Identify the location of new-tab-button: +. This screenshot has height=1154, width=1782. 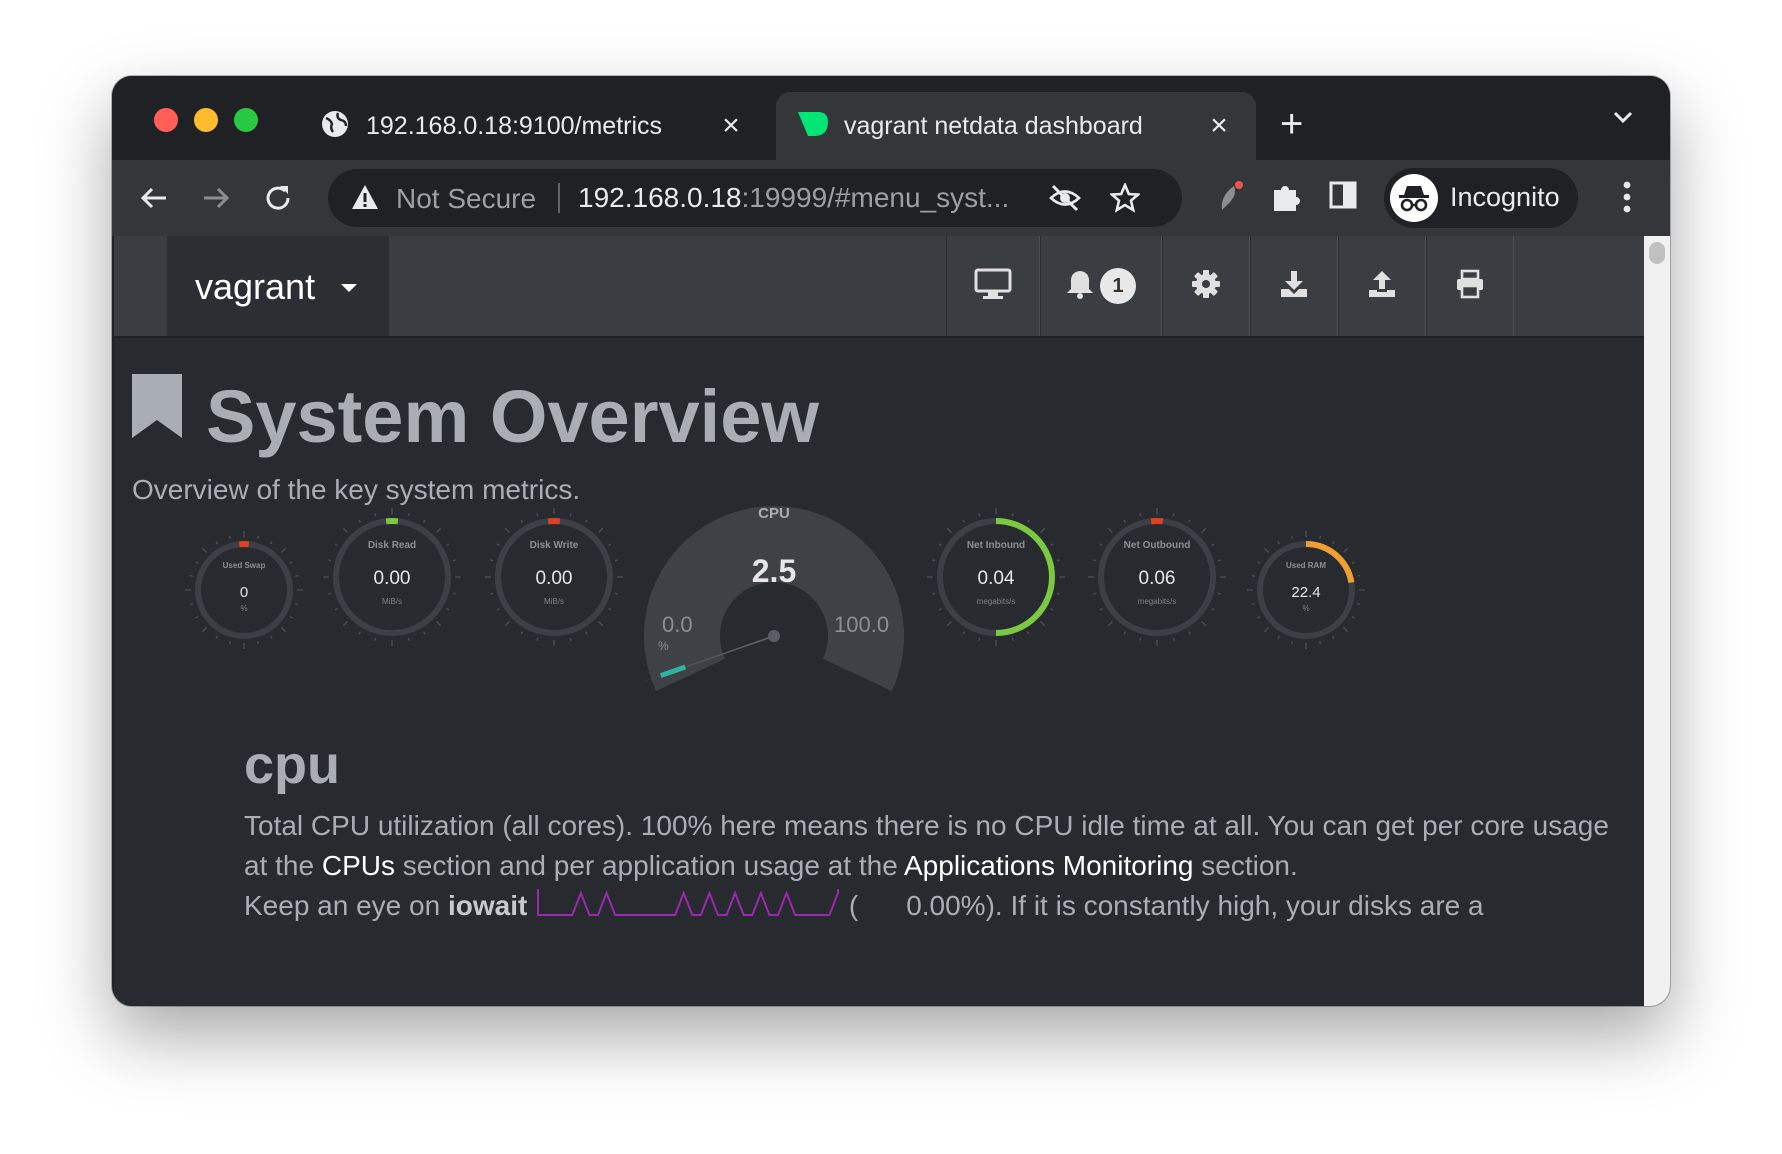
(1291, 124).